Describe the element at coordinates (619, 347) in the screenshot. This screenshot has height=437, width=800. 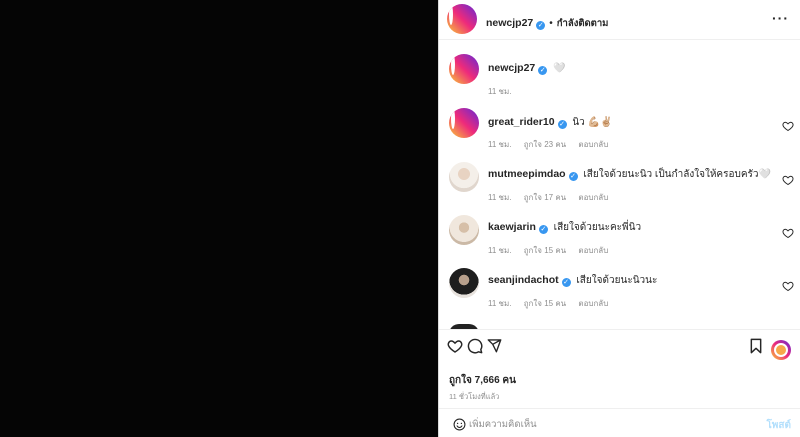
I see `action-bar` at that location.